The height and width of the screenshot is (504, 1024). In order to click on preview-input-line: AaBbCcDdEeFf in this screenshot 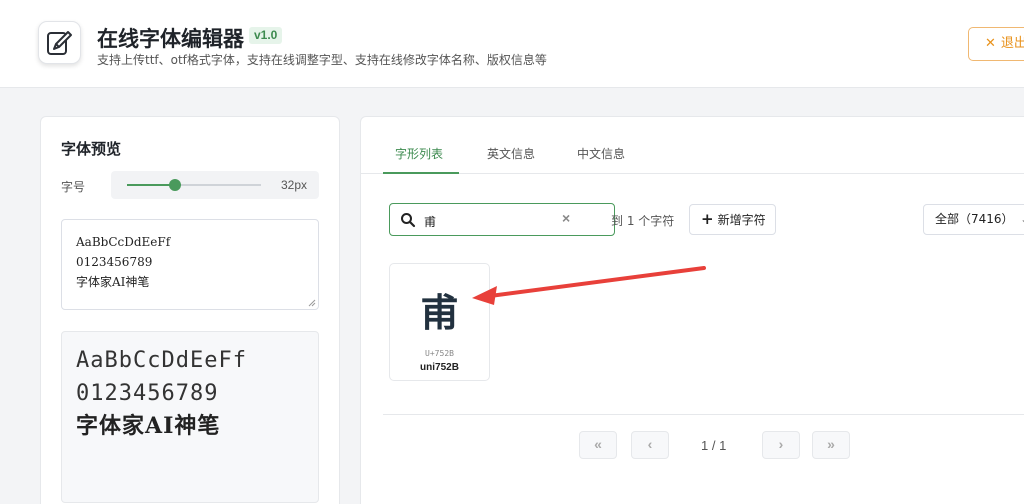, I will do `click(123, 242)`.